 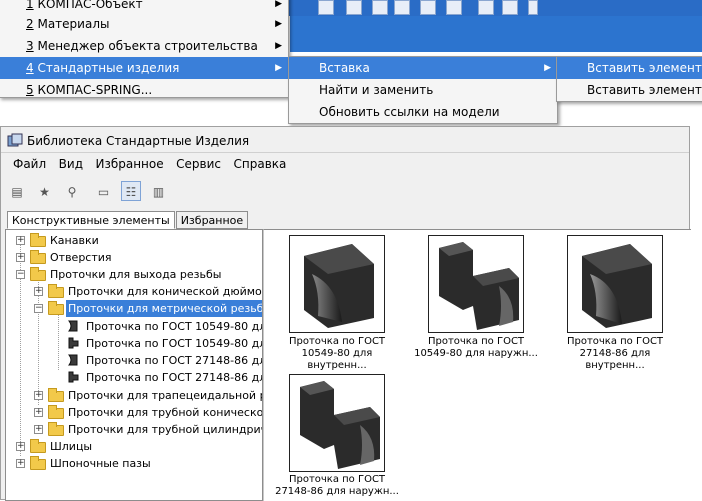 I want to click on toolbar-overflow-icon, so click(x=533, y=7).